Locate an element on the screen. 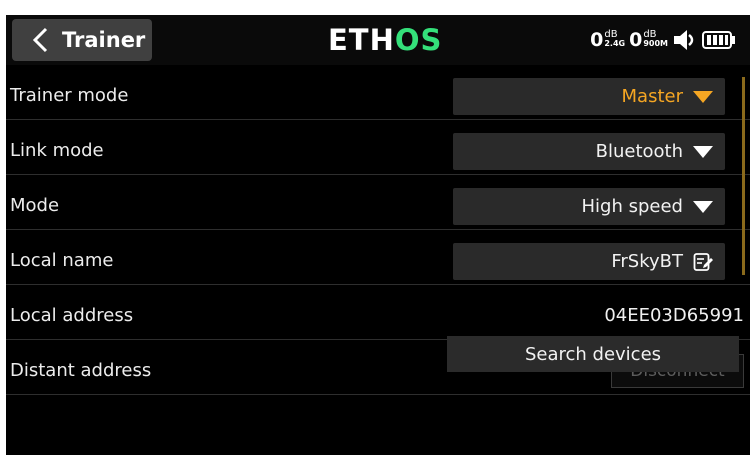  rssi-900m: 0 dB 900M is located at coordinates (648, 40).